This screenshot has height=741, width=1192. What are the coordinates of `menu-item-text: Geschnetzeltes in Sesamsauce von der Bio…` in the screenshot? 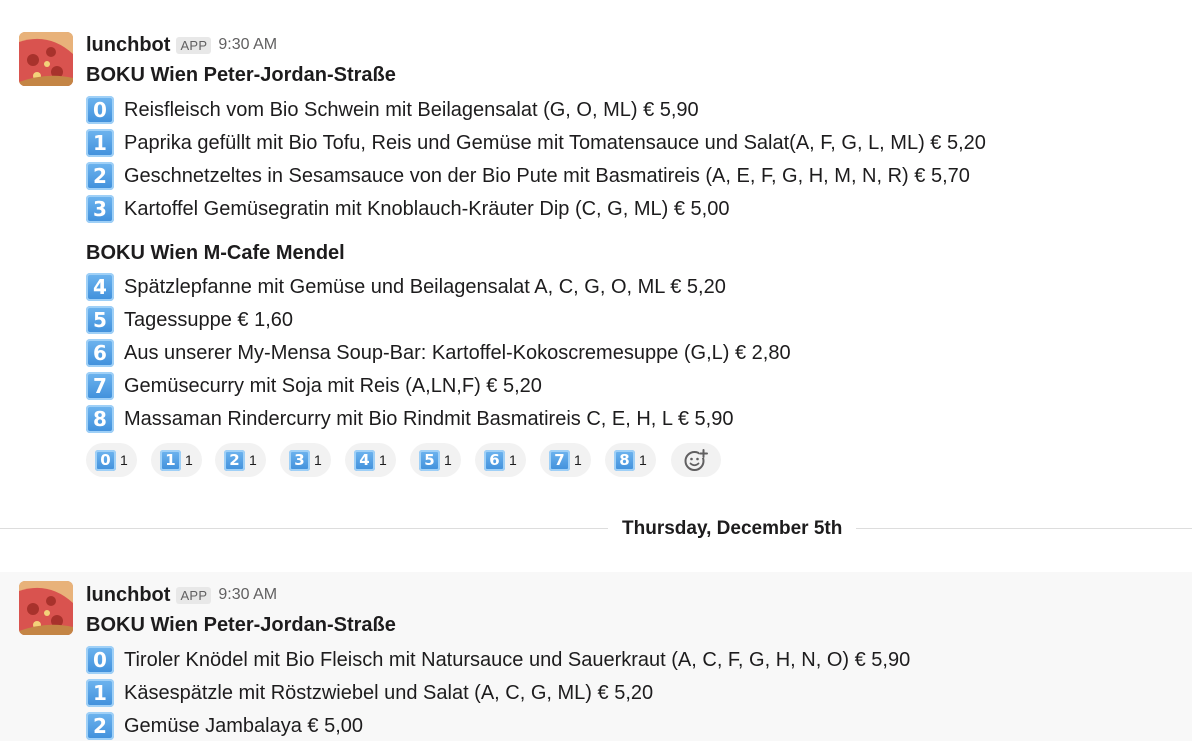 It's located at (547, 175).